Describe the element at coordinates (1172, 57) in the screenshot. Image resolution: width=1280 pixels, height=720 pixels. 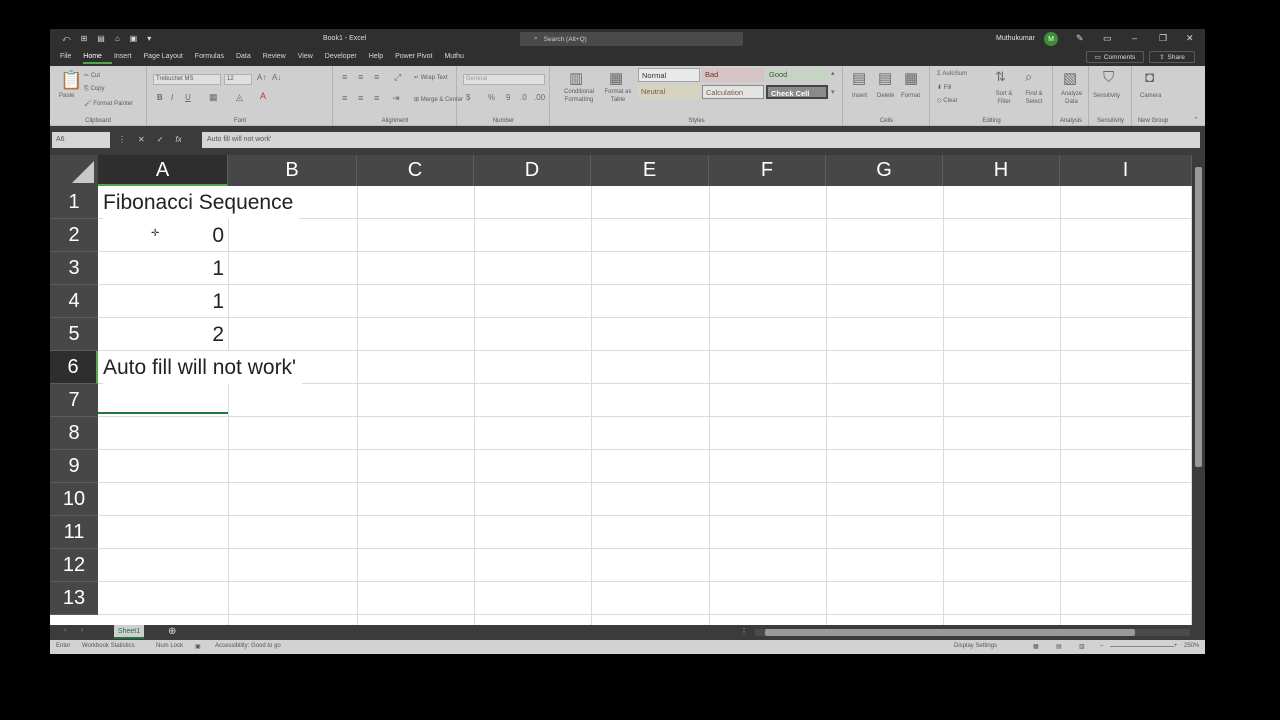
I see `share-button: ⇪ Share` at that location.